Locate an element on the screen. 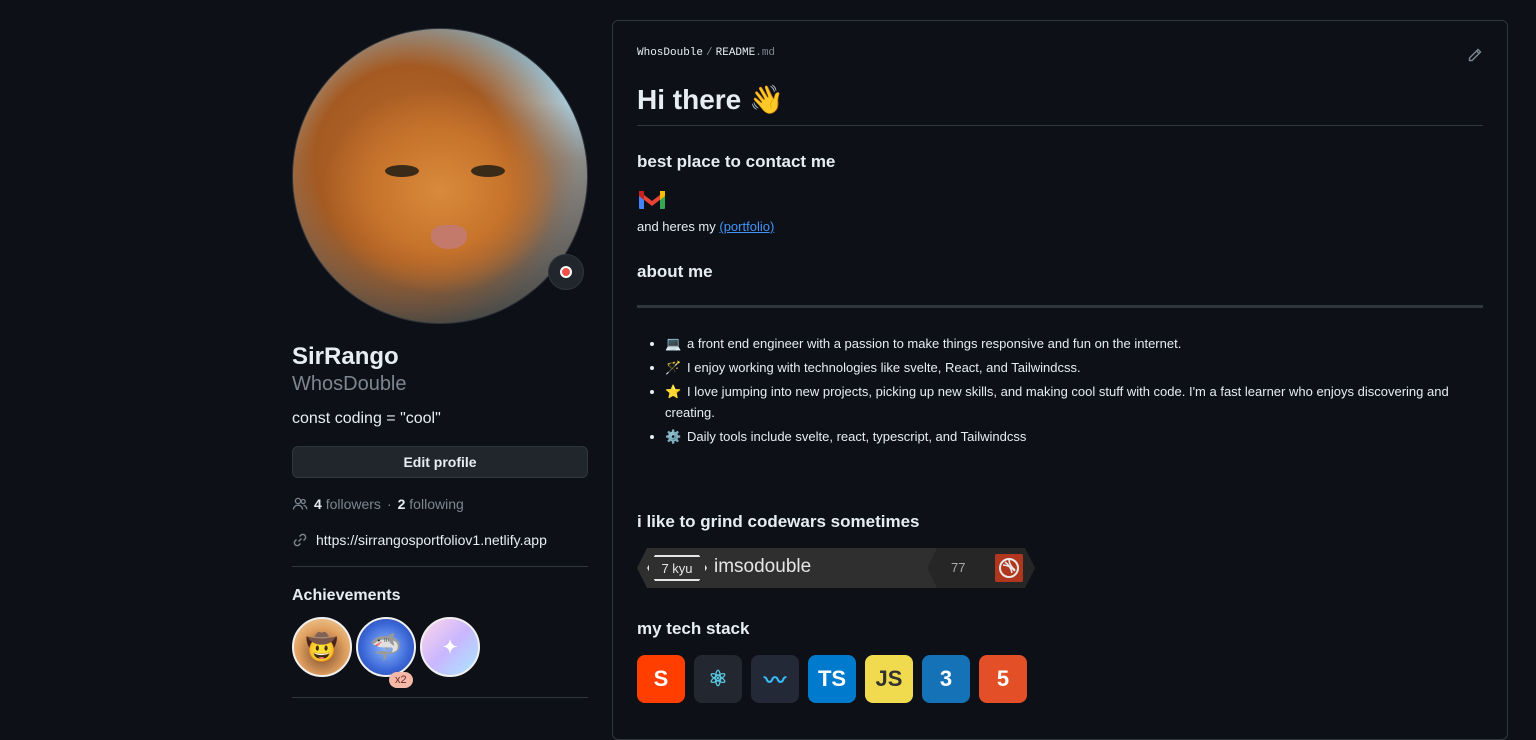 The image size is (1536, 740). gmail-icon is located at coordinates (652, 199).